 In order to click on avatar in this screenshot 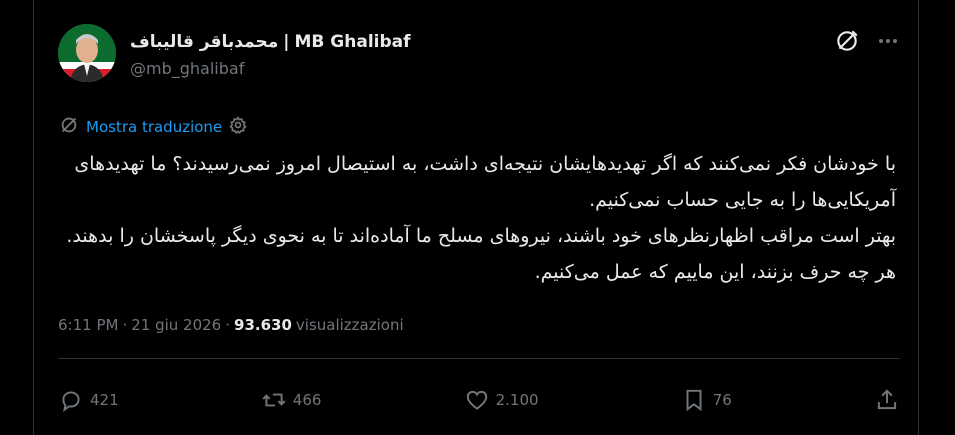, I will do `click(87, 53)`.